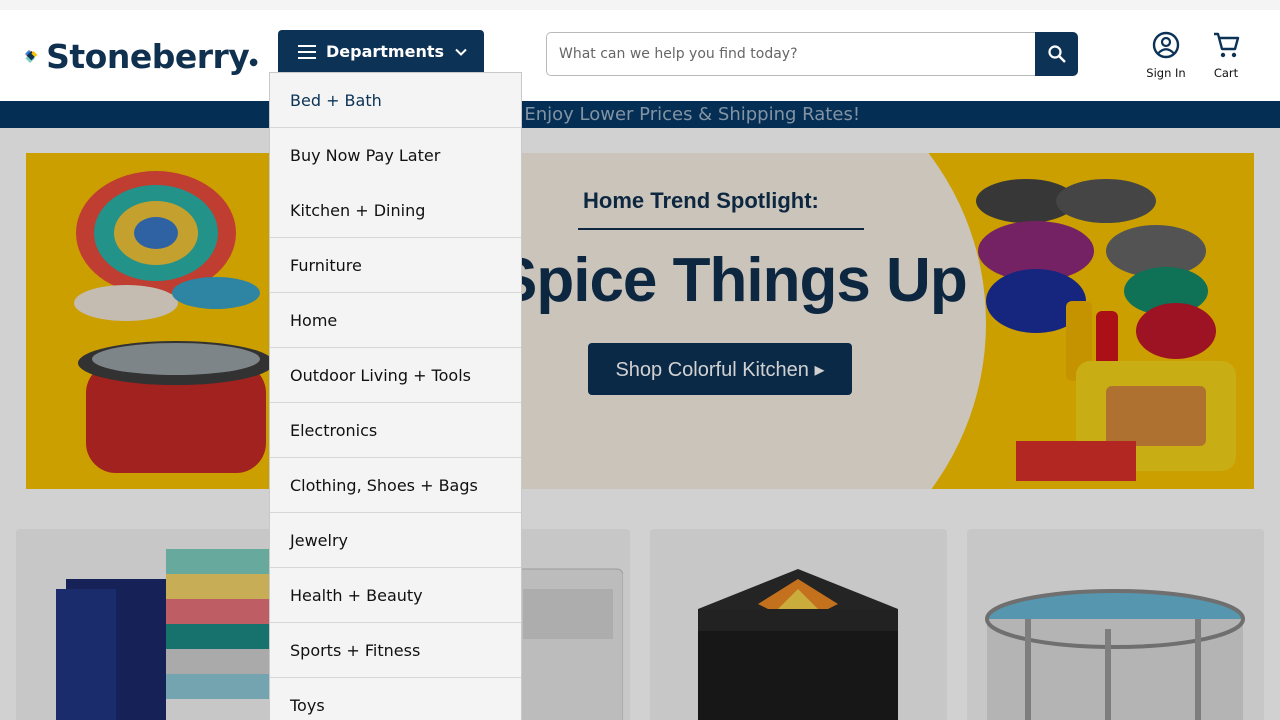 Image resolution: width=1280 pixels, height=720 pixels. What do you see at coordinates (1226, 73) in the screenshot?
I see `cart-label: Cart` at bounding box center [1226, 73].